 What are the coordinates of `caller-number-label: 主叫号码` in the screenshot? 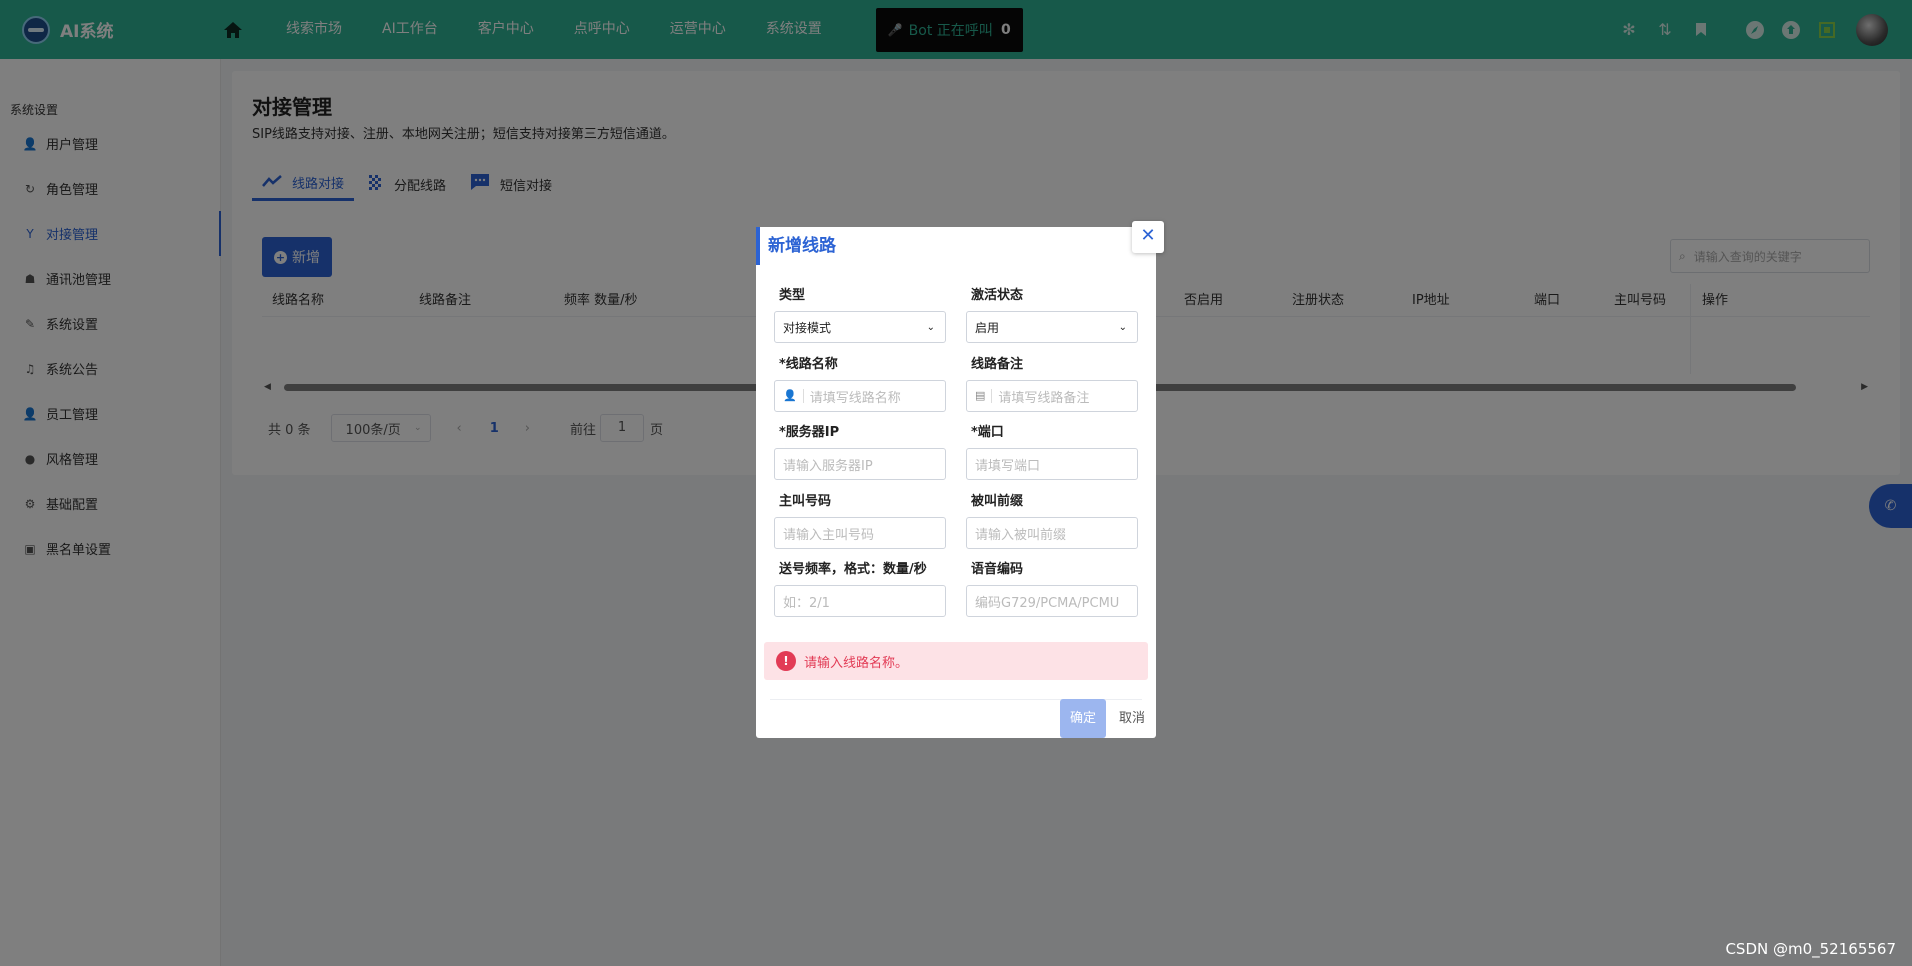 It's located at (805, 501).